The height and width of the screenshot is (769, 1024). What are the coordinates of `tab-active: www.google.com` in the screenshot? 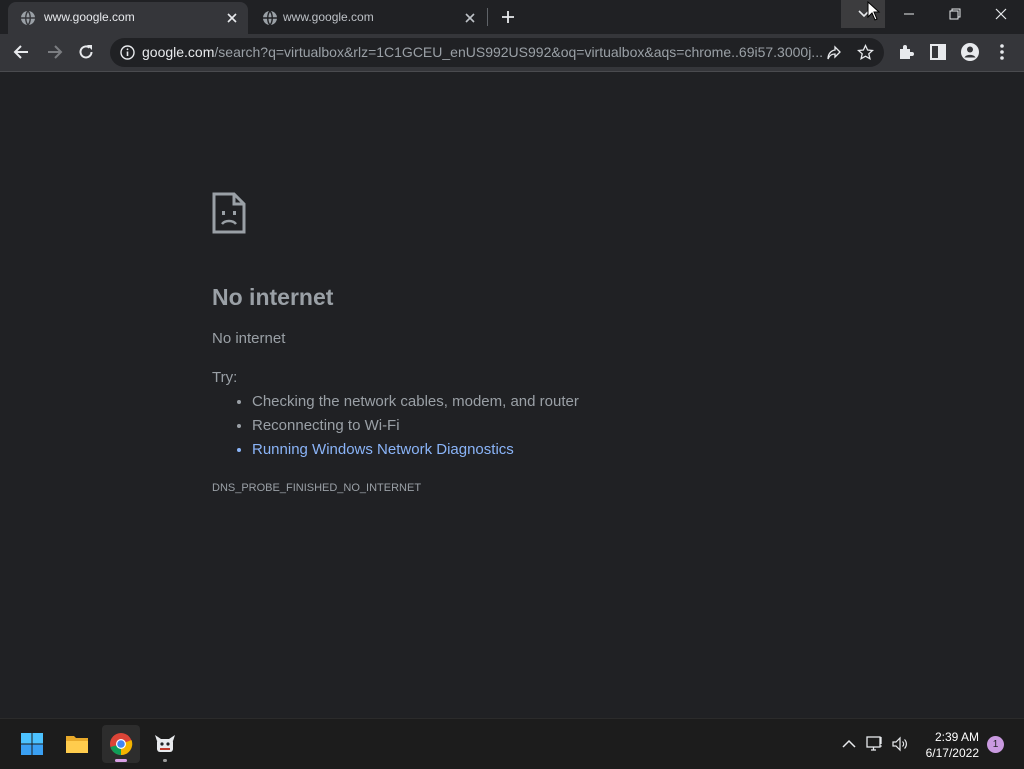 It's located at (128, 18).